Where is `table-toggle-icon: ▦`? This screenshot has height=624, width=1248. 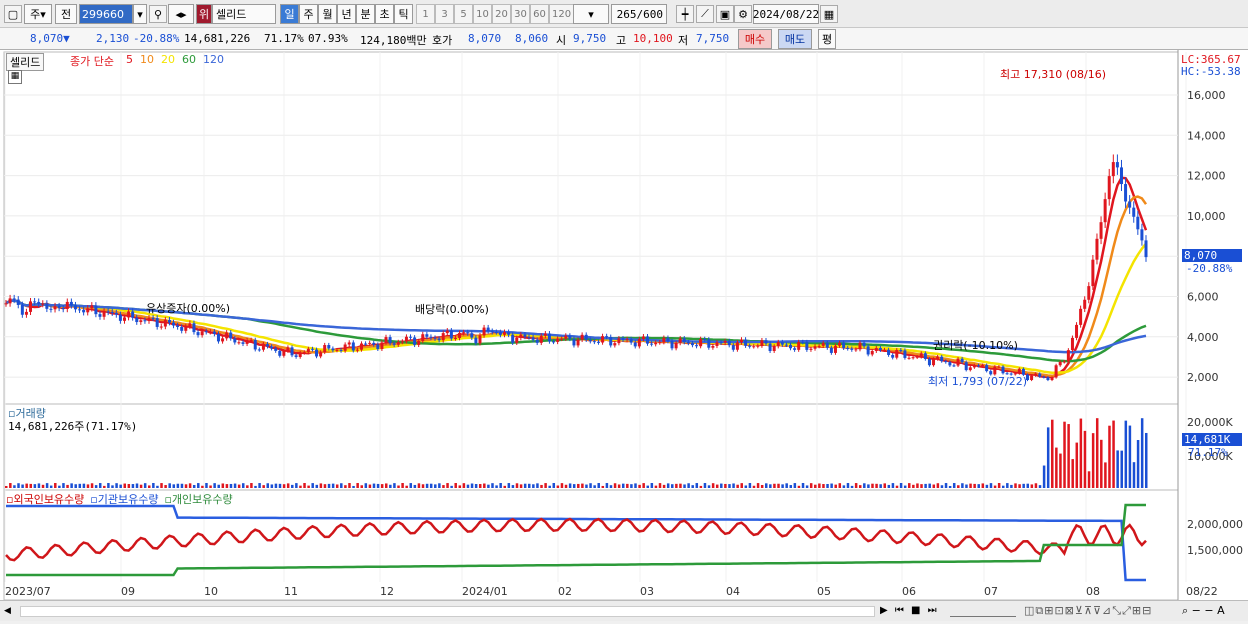
table-toggle-icon: ▦ is located at coordinates (15, 77).